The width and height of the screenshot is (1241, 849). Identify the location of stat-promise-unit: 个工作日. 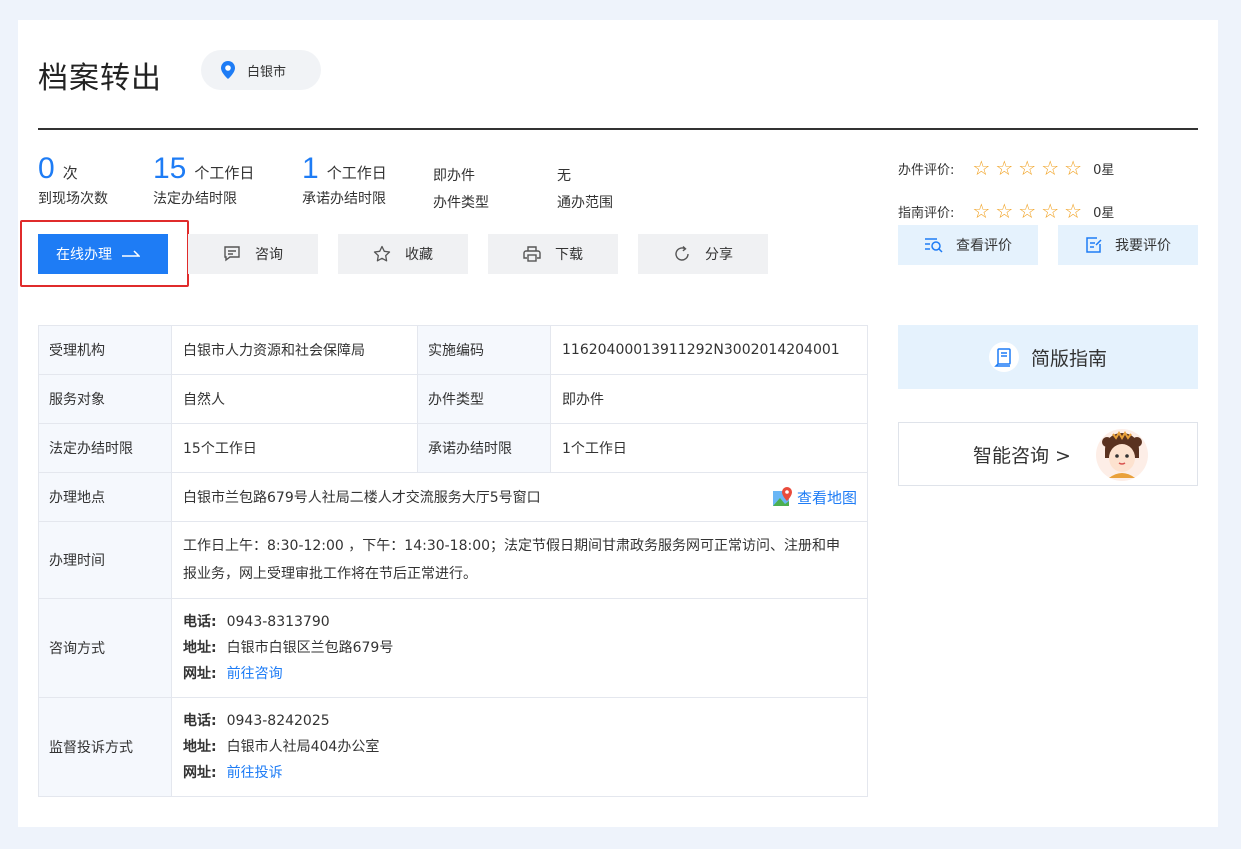
(356, 173).